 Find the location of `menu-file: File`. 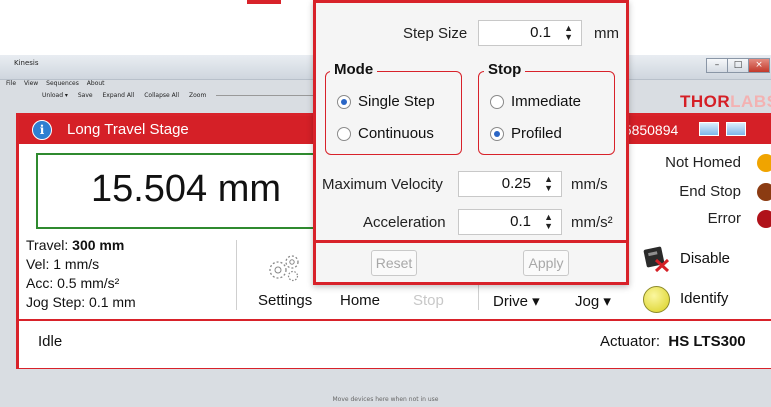

menu-file: File is located at coordinates (11, 83).